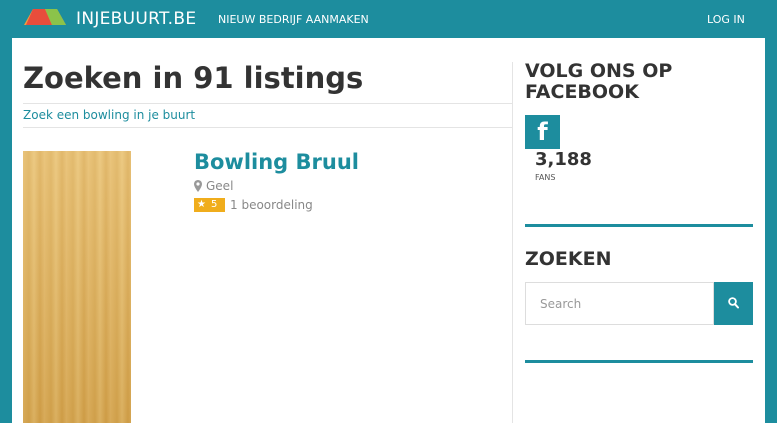  Describe the element at coordinates (599, 81) in the screenshot. I see `facebook-widget-title: VOLG ONS OP FACEBOOK` at that location.